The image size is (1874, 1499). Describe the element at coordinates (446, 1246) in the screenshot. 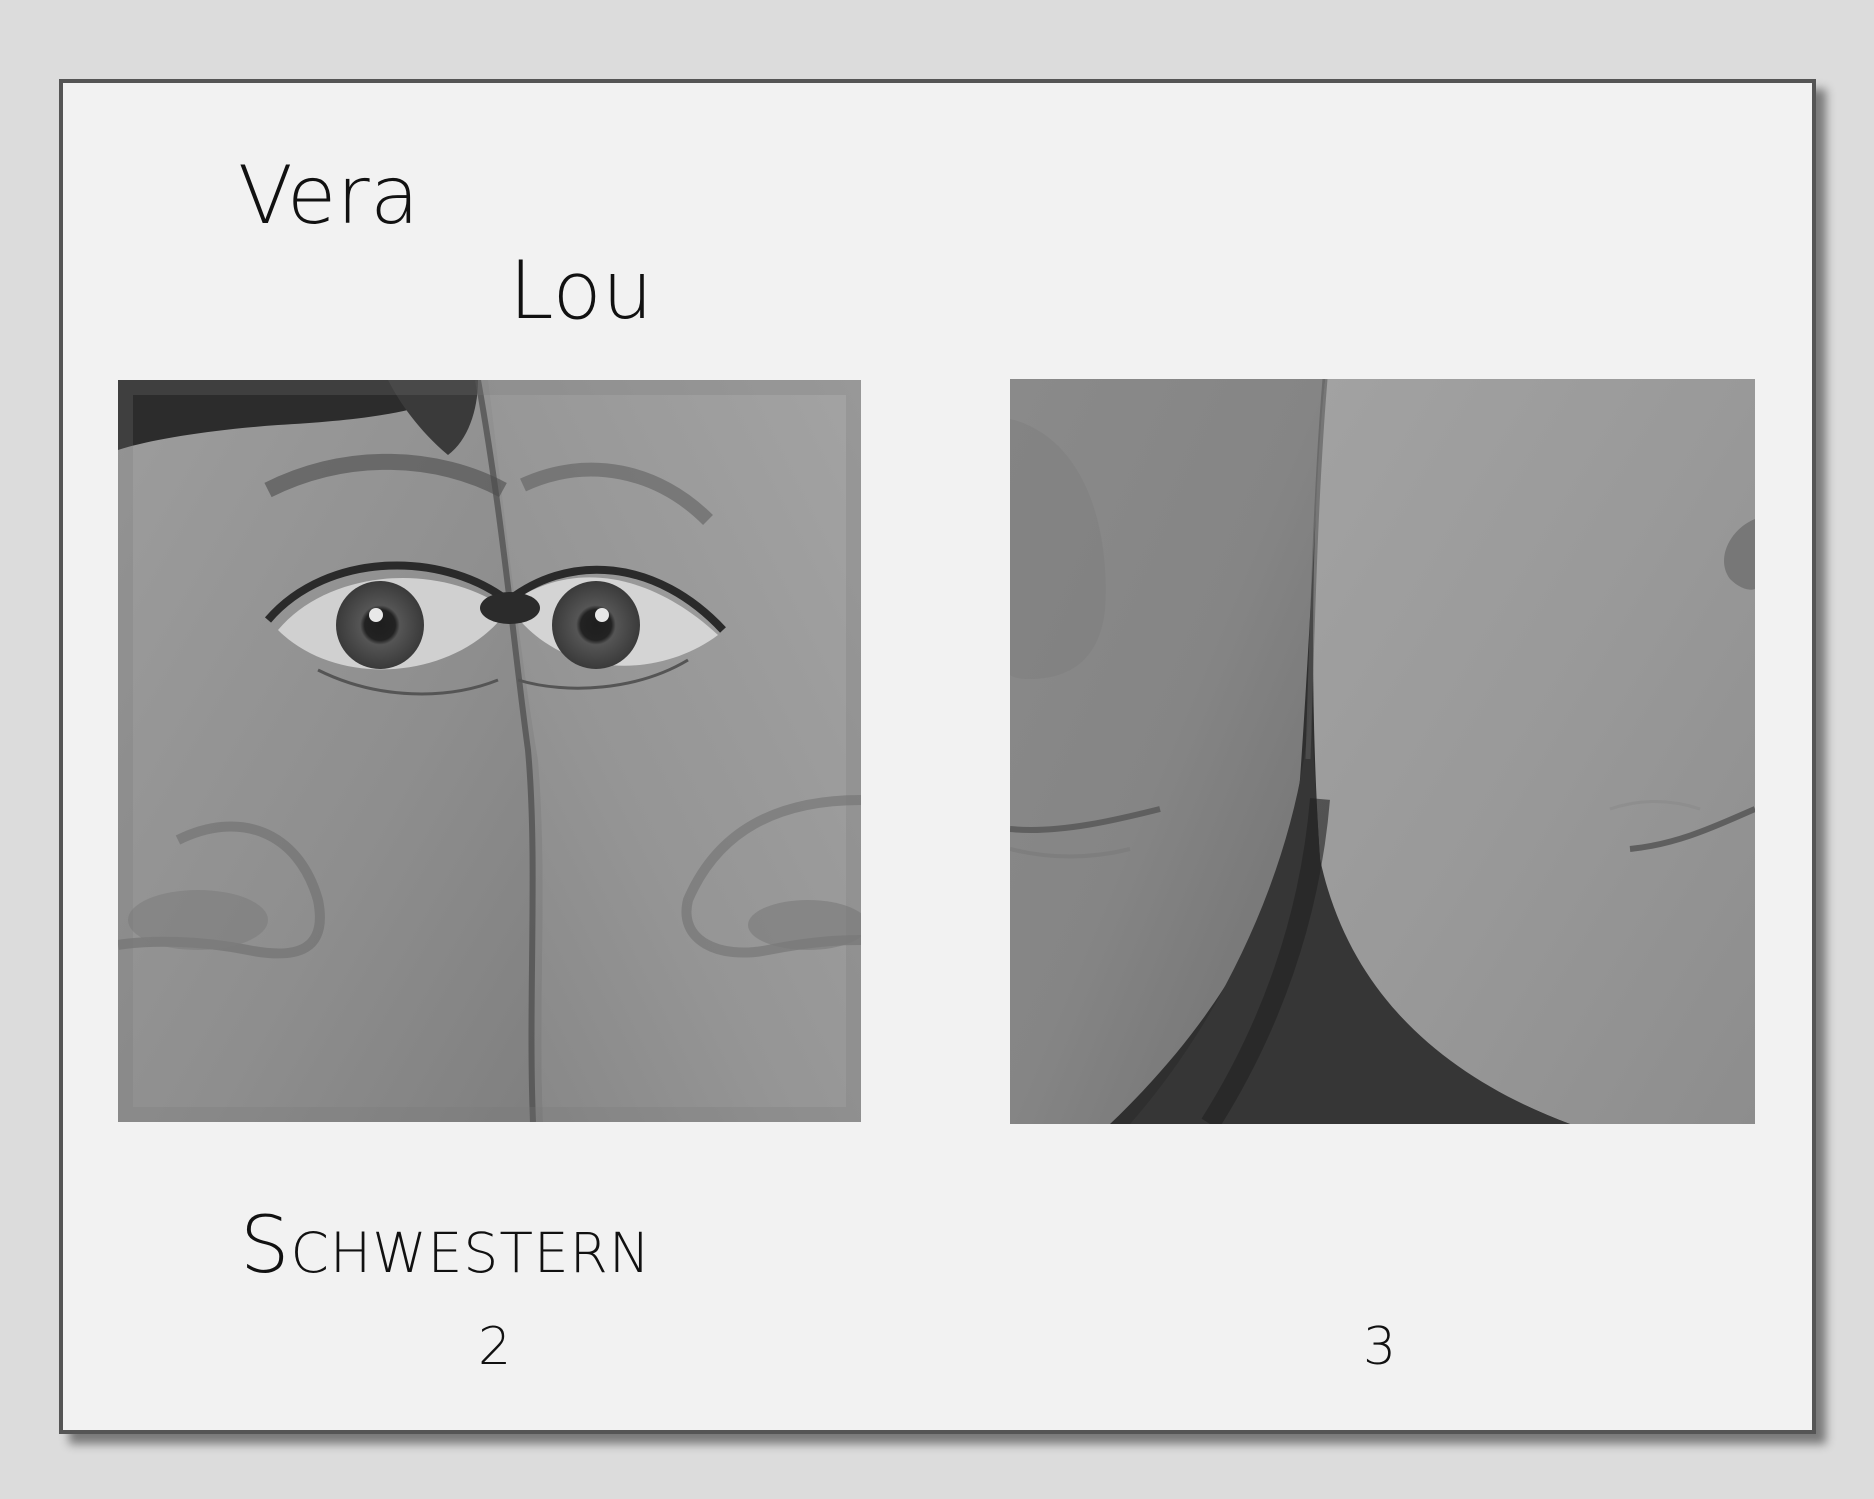

I see `book-title: Schwestern` at that location.